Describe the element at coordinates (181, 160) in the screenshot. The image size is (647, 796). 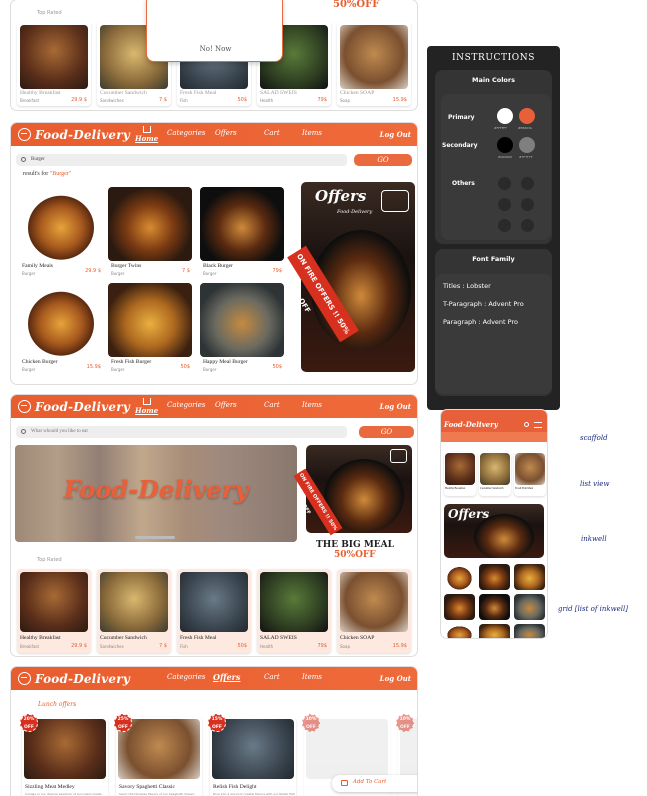
I see `search-input: Burger` at that location.